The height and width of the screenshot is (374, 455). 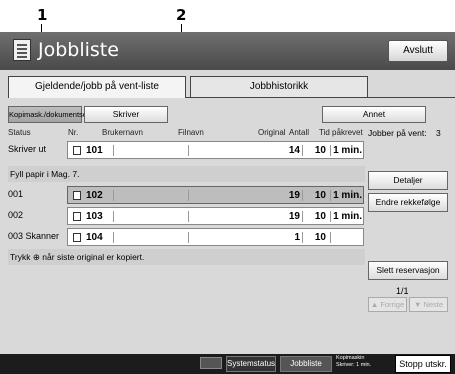 What do you see at coordinates (42, 15) in the screenshot?
I see `callout-1: 1` at bounding box center [42, 15].